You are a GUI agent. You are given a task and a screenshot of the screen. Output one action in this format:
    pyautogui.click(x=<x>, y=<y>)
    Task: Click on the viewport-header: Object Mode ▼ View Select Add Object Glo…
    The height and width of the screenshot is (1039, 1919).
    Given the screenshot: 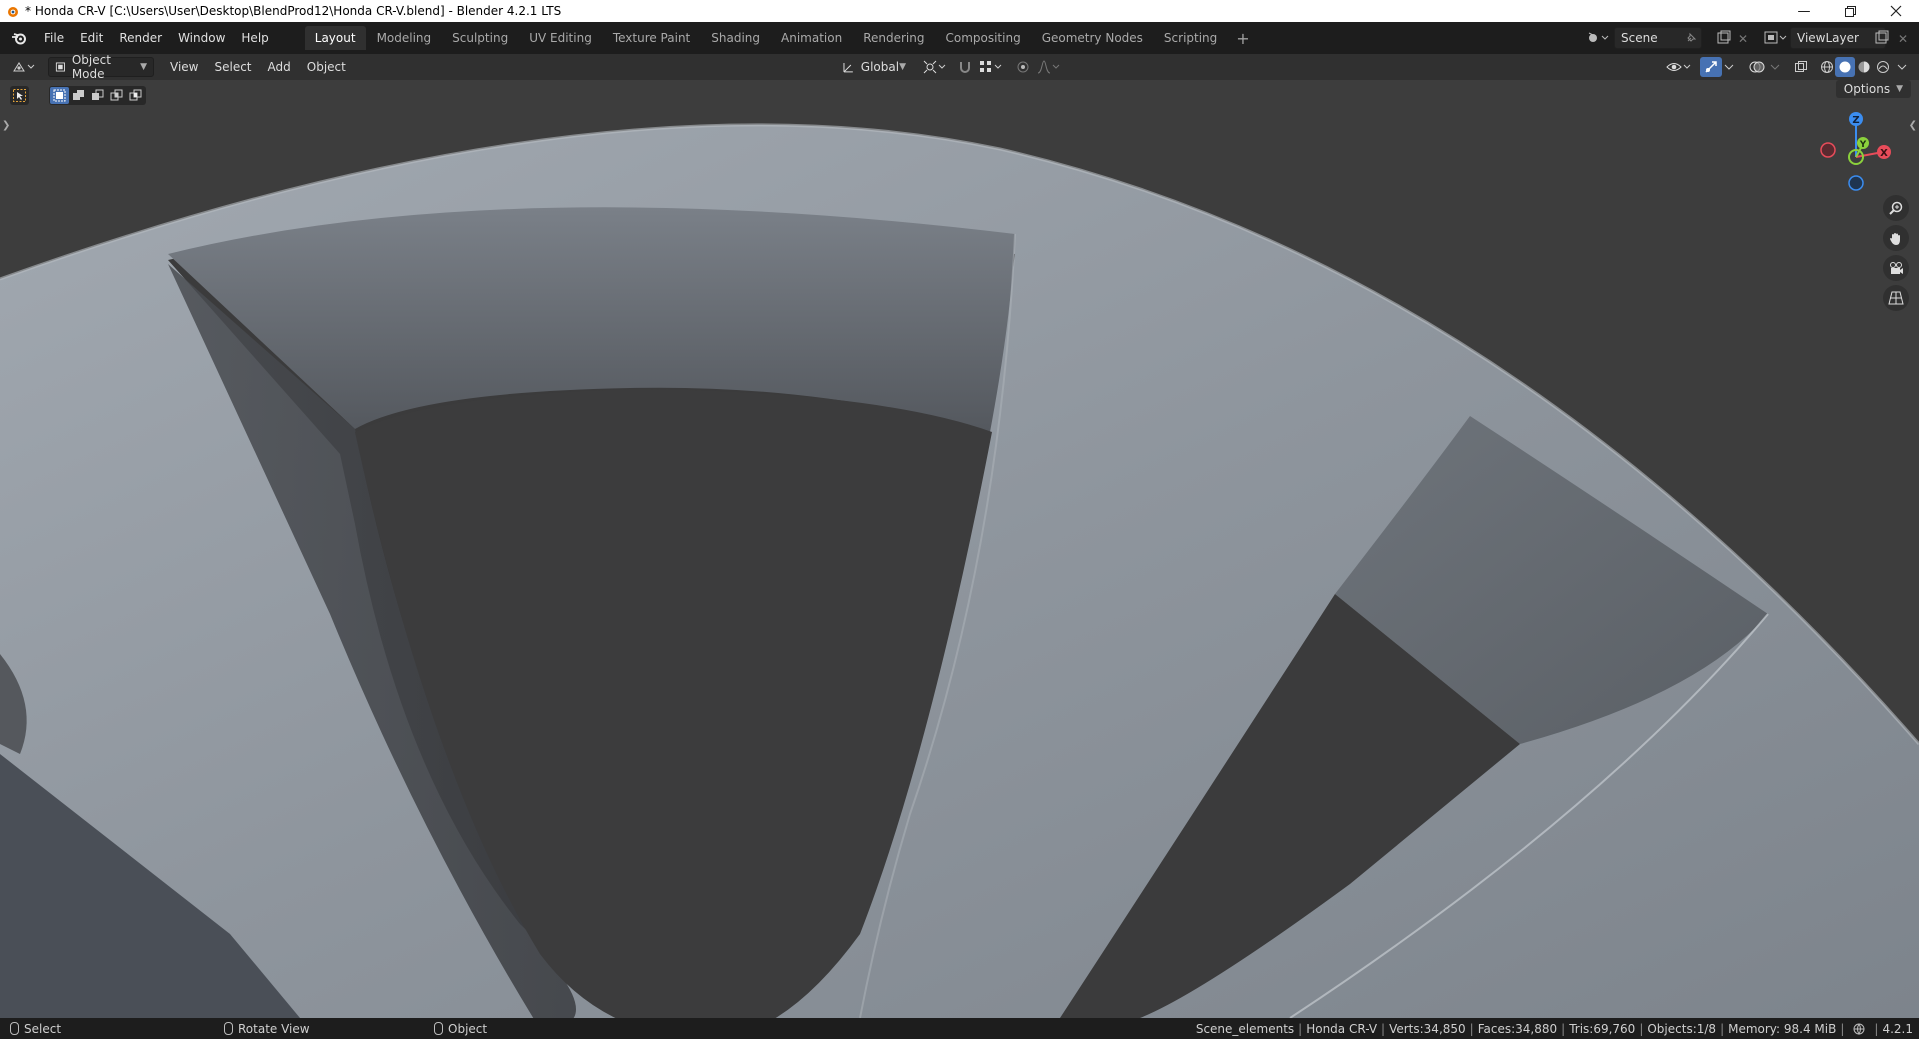 What is the action you would take?
    pyautogui.click(x=959, y=67)
    